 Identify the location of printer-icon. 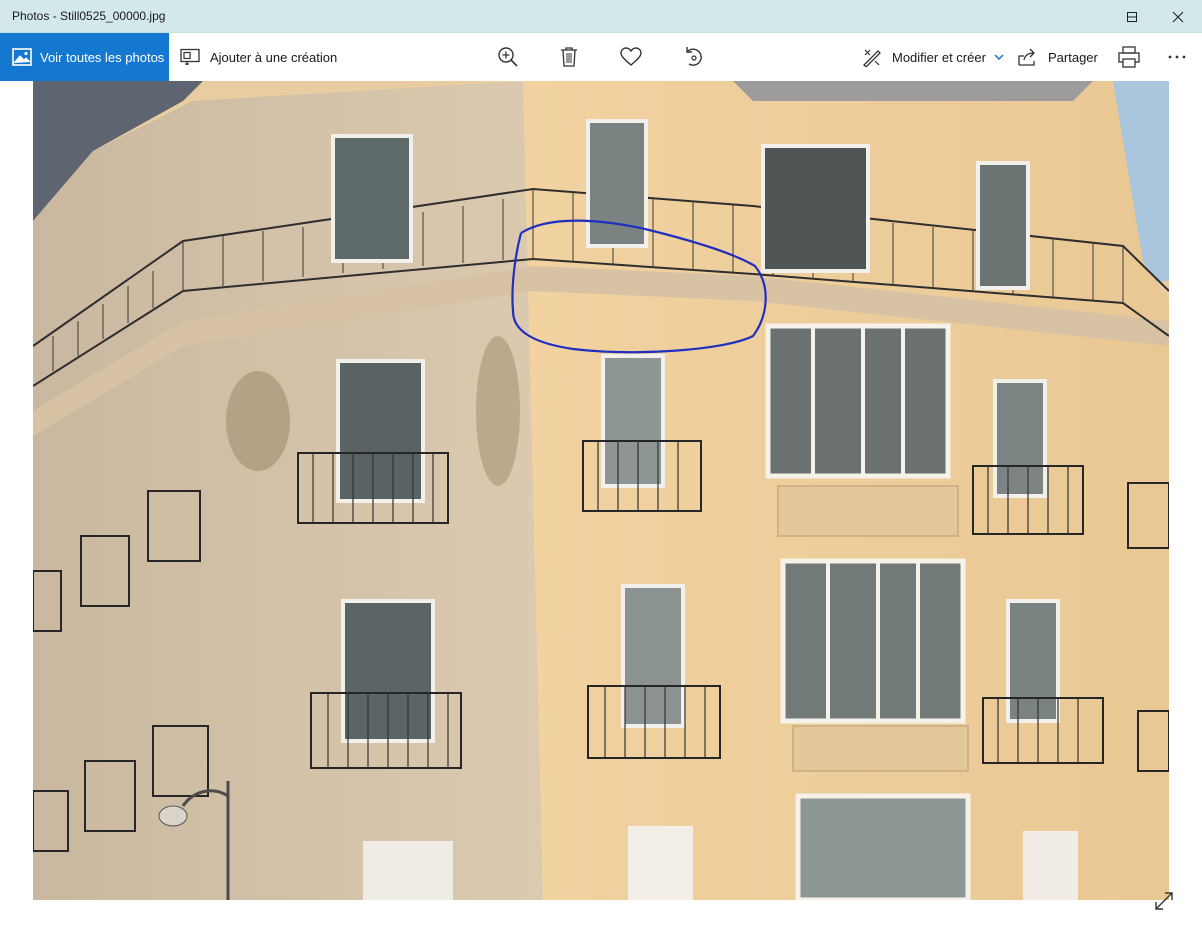
(1129, 57).